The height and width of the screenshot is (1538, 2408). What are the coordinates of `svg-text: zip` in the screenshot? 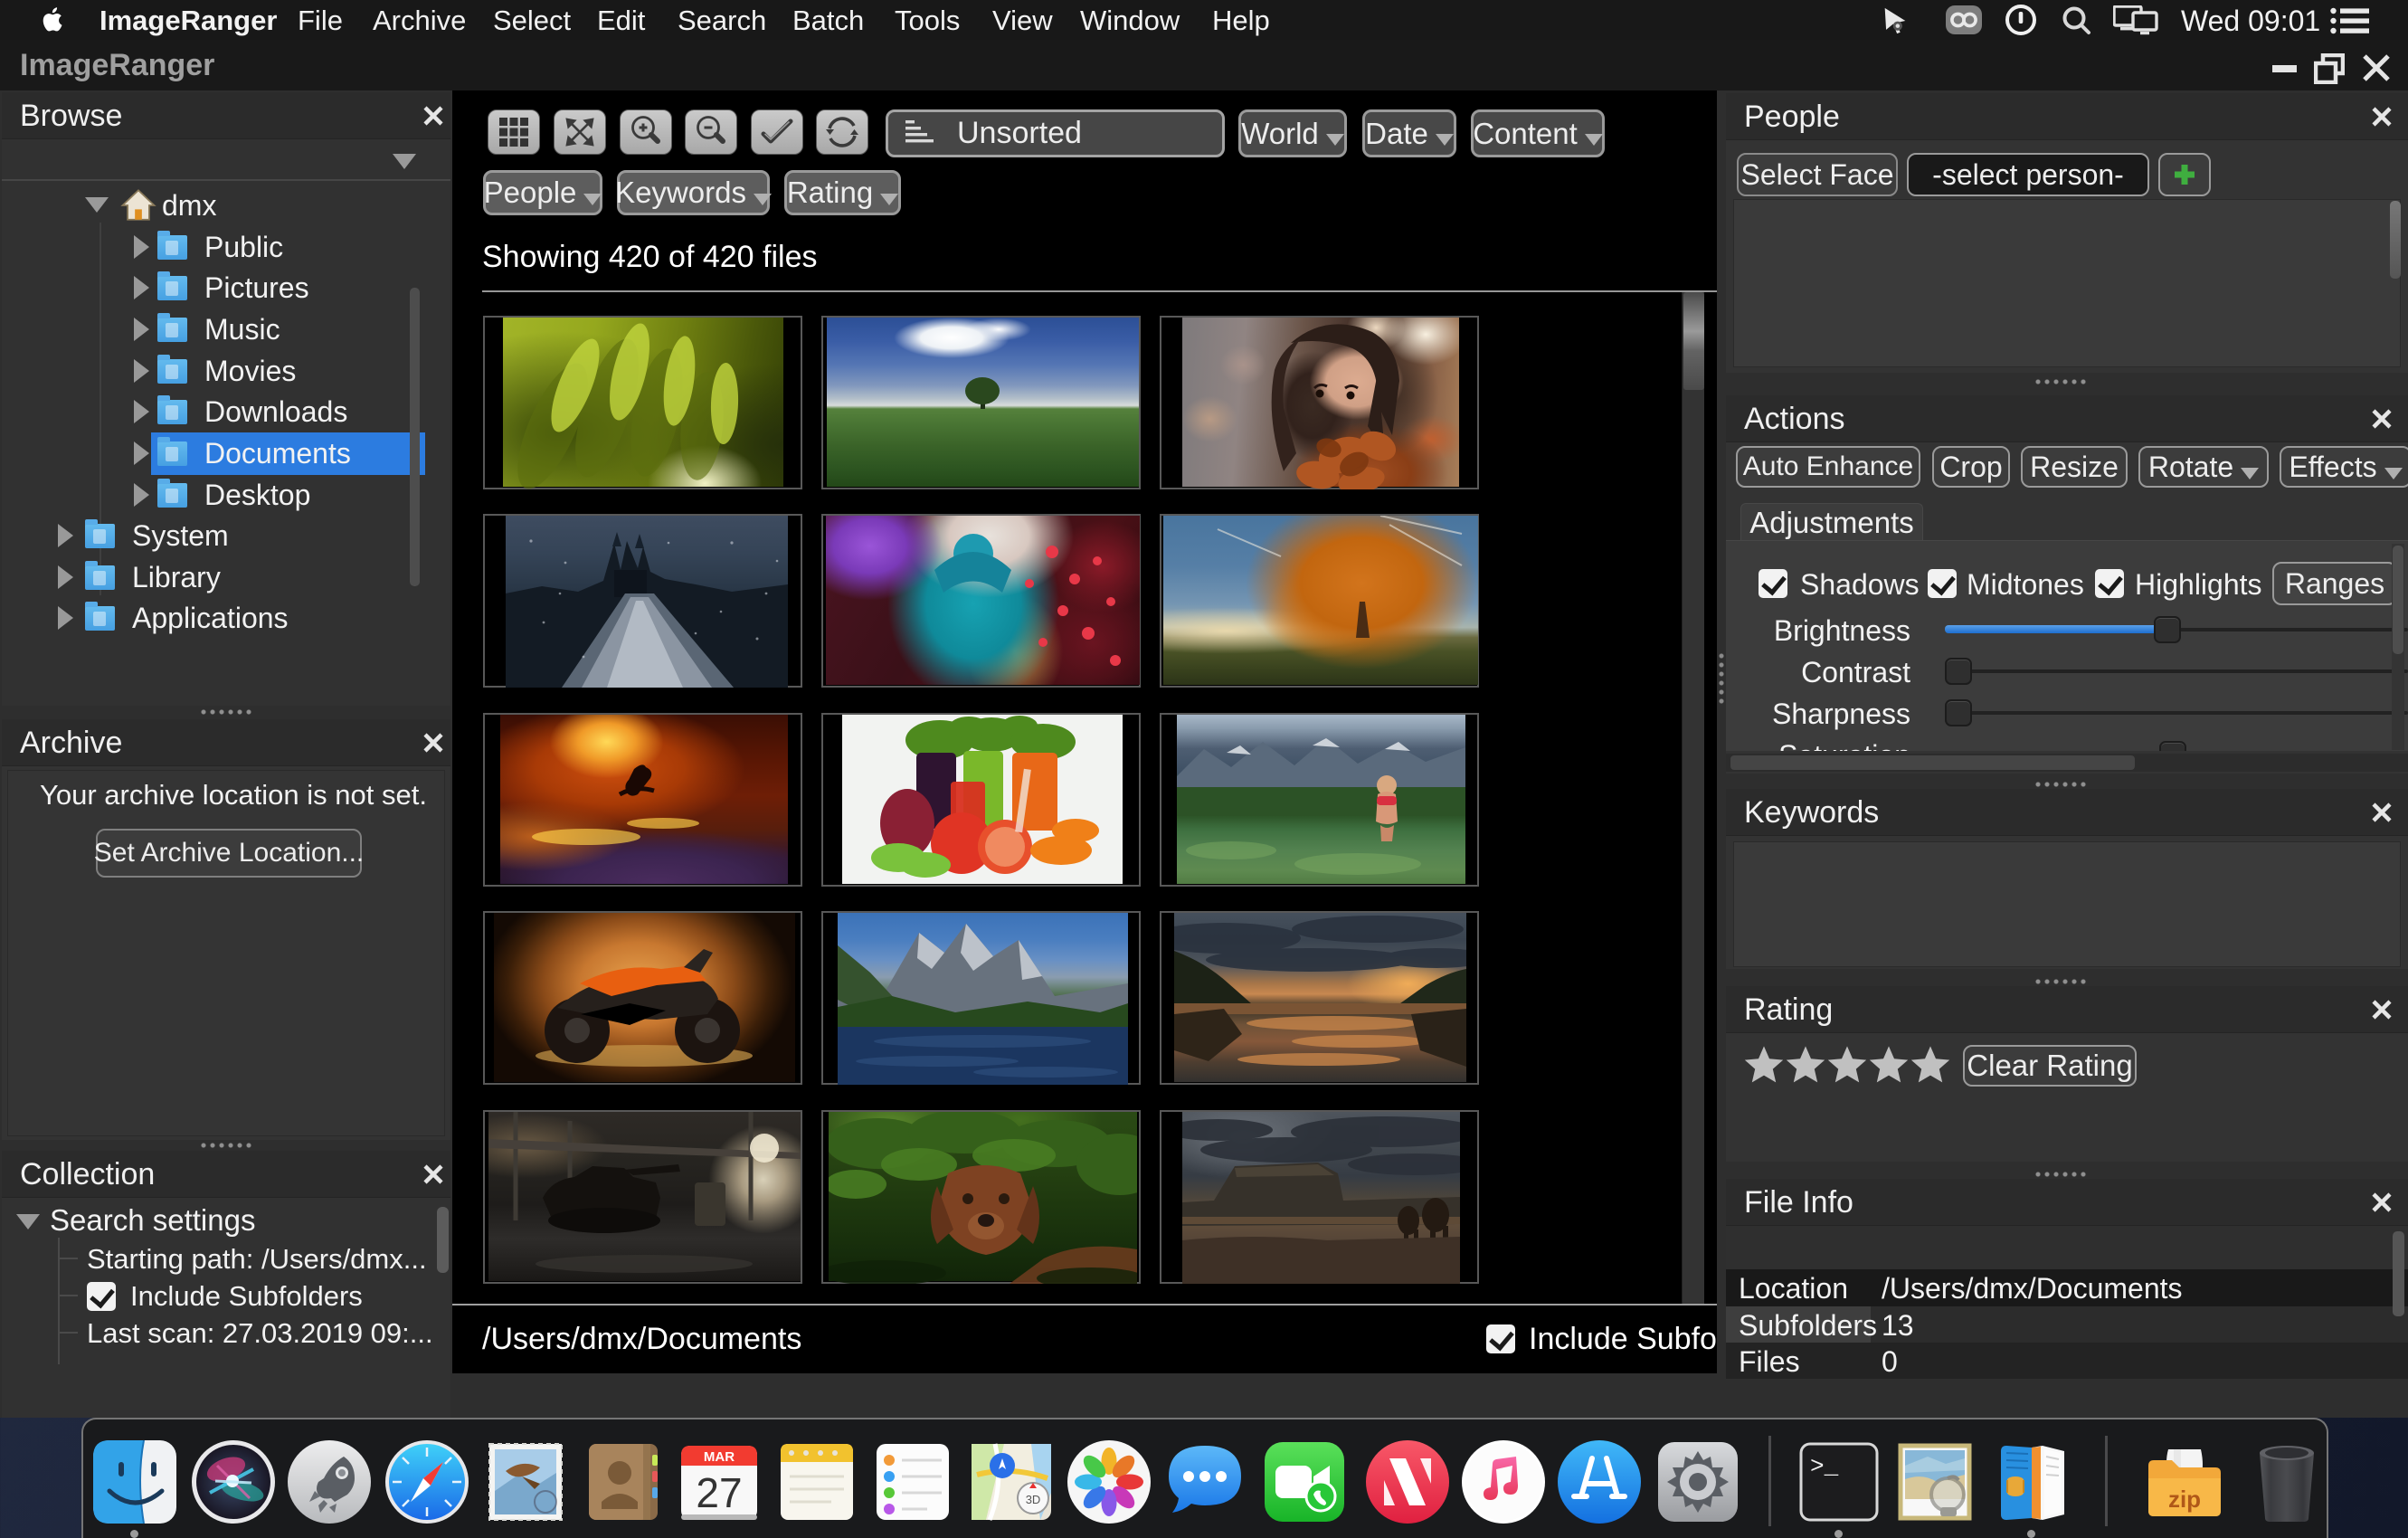 It's located at (2185, 1499).